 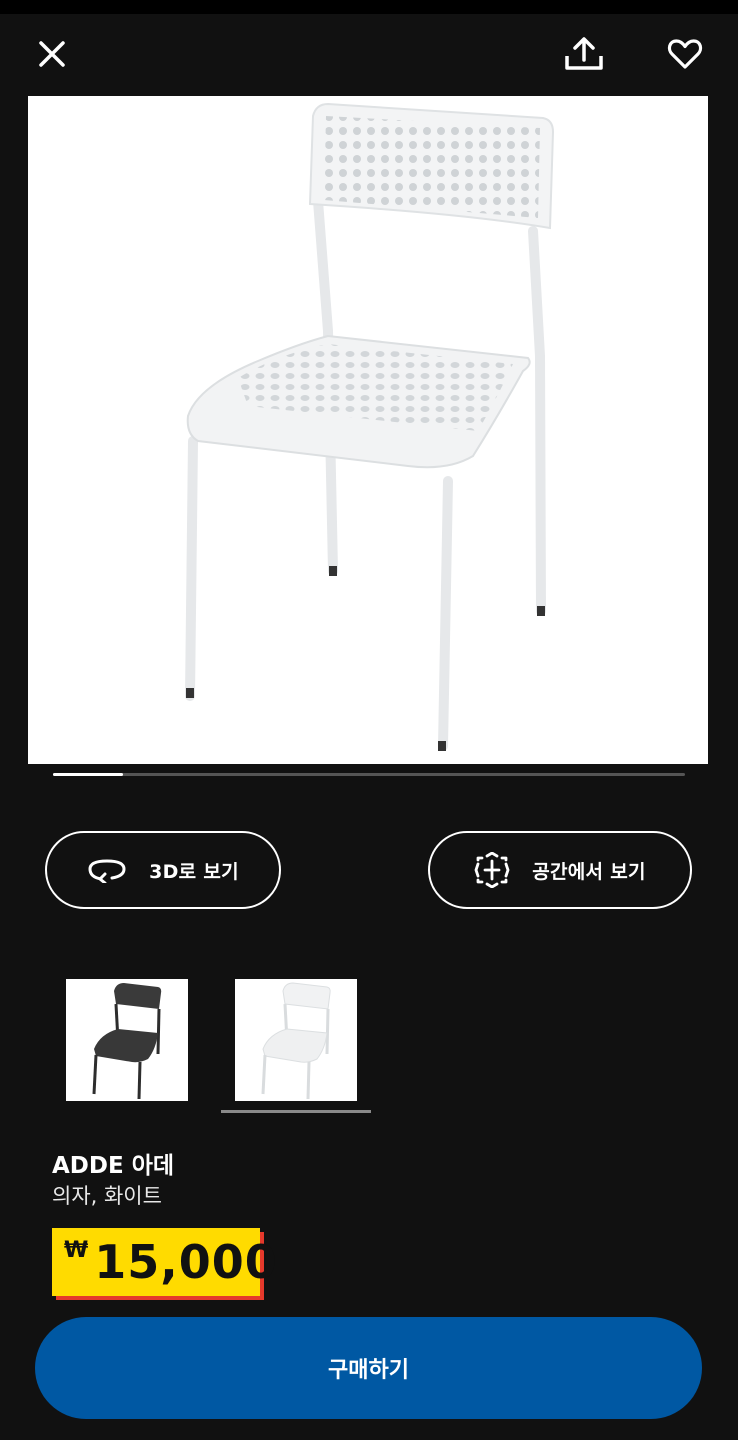 I want to click on status-bar, so click(x=369, y=7).